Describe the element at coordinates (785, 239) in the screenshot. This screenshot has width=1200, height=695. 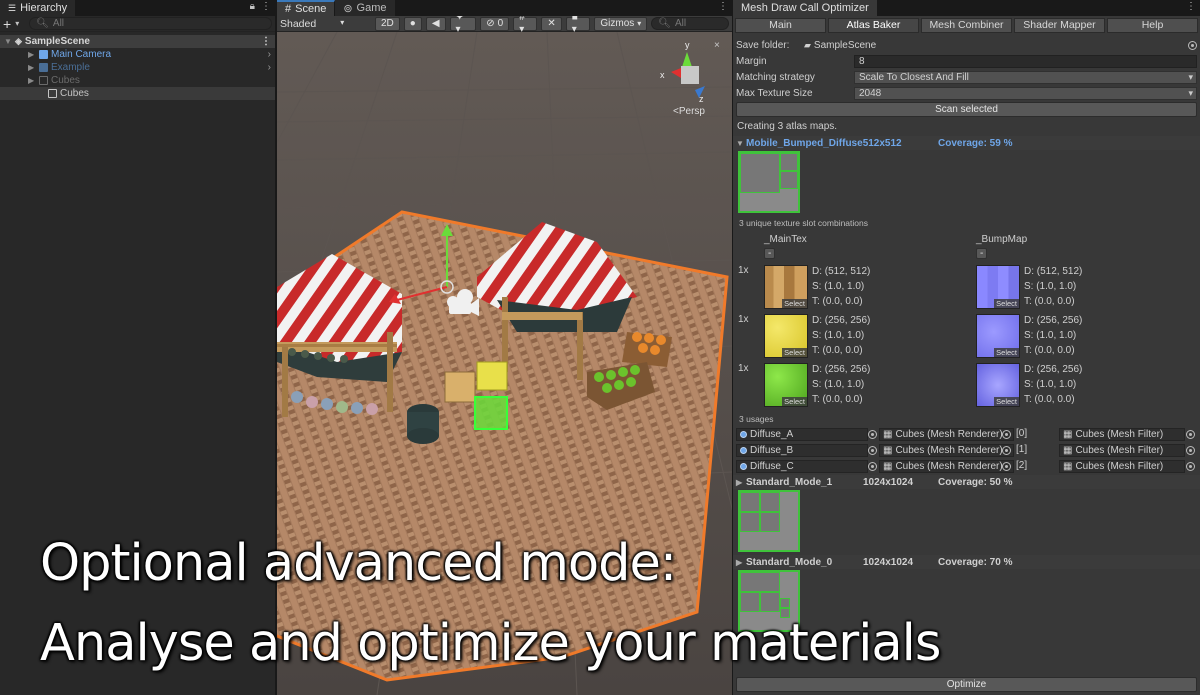
I see `slot-header-maintex: _MainTex` at that location.